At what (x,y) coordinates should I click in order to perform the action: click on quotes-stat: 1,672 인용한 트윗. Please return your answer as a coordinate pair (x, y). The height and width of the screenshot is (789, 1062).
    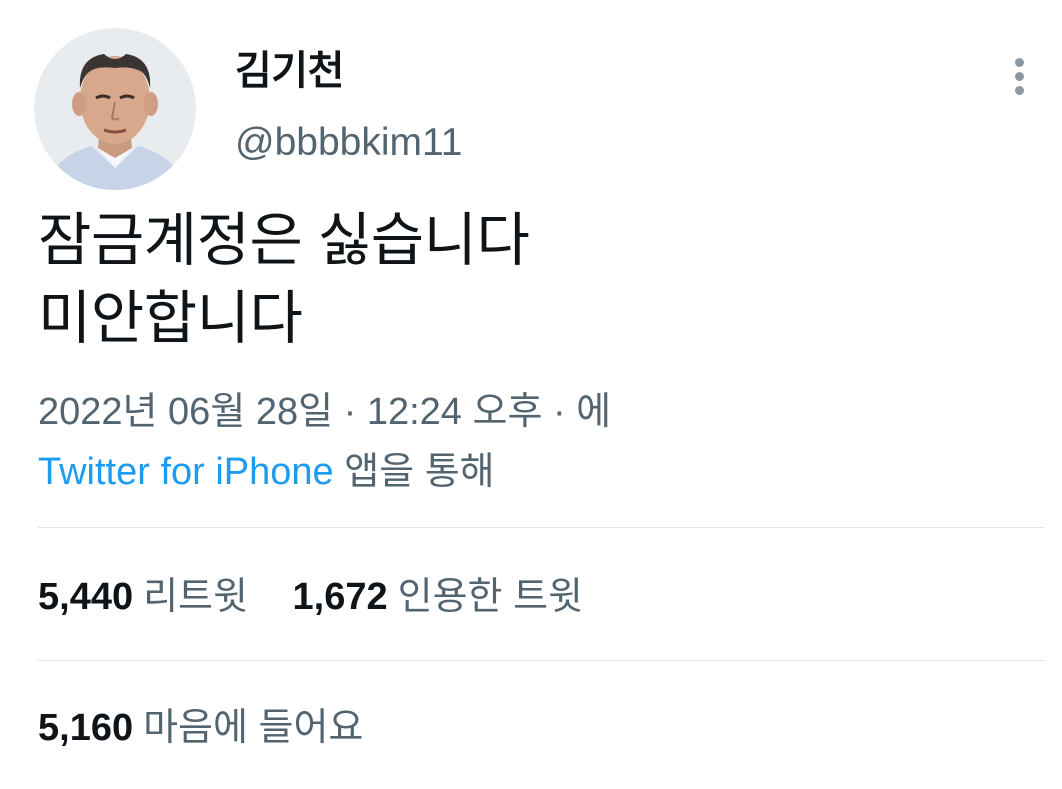
    Looking at the image, I should click on (438, 597).